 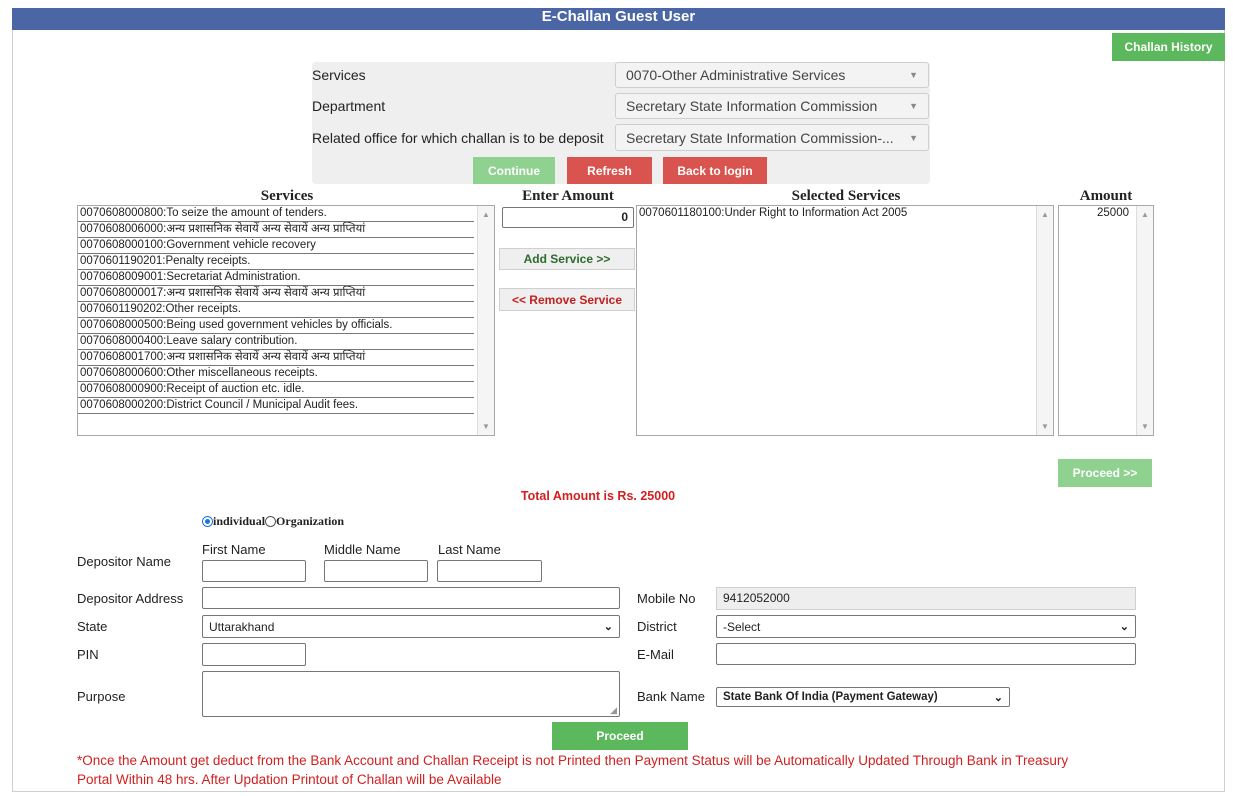 What do you see at coordinates (613, 710) in the screenshot?
I see `resize-handle-icon: ◢` at bounding box center [613, 710].